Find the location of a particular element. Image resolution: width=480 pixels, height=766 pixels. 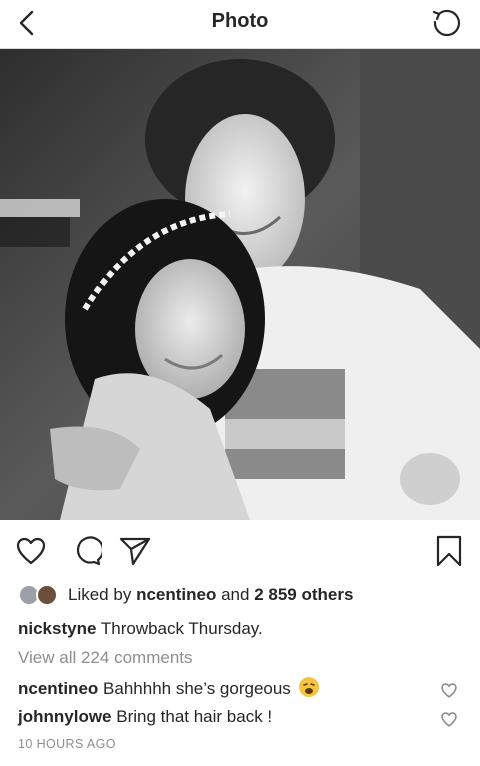

comment-username: johnnylowe is located at coordinates (65, 716).